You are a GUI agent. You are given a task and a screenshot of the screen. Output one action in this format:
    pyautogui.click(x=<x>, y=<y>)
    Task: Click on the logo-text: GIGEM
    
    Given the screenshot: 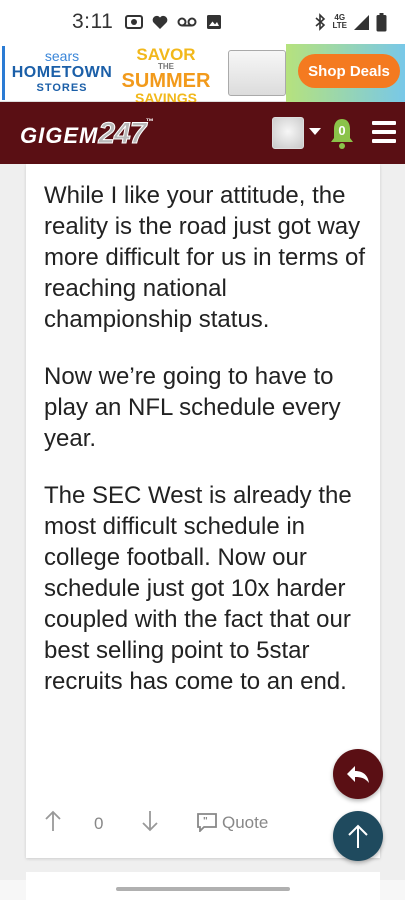 What is the action you would take?
    pyautogui.click(x=59, y=135)
    